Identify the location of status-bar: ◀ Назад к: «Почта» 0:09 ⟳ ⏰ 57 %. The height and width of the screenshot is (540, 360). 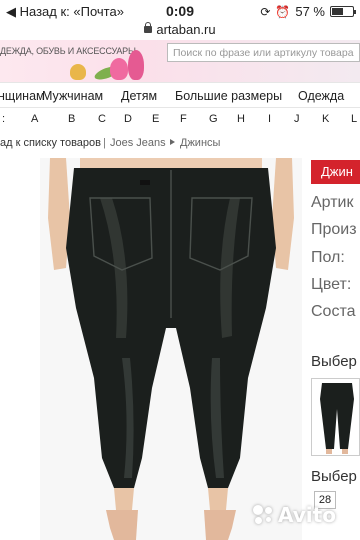
(180, 11).